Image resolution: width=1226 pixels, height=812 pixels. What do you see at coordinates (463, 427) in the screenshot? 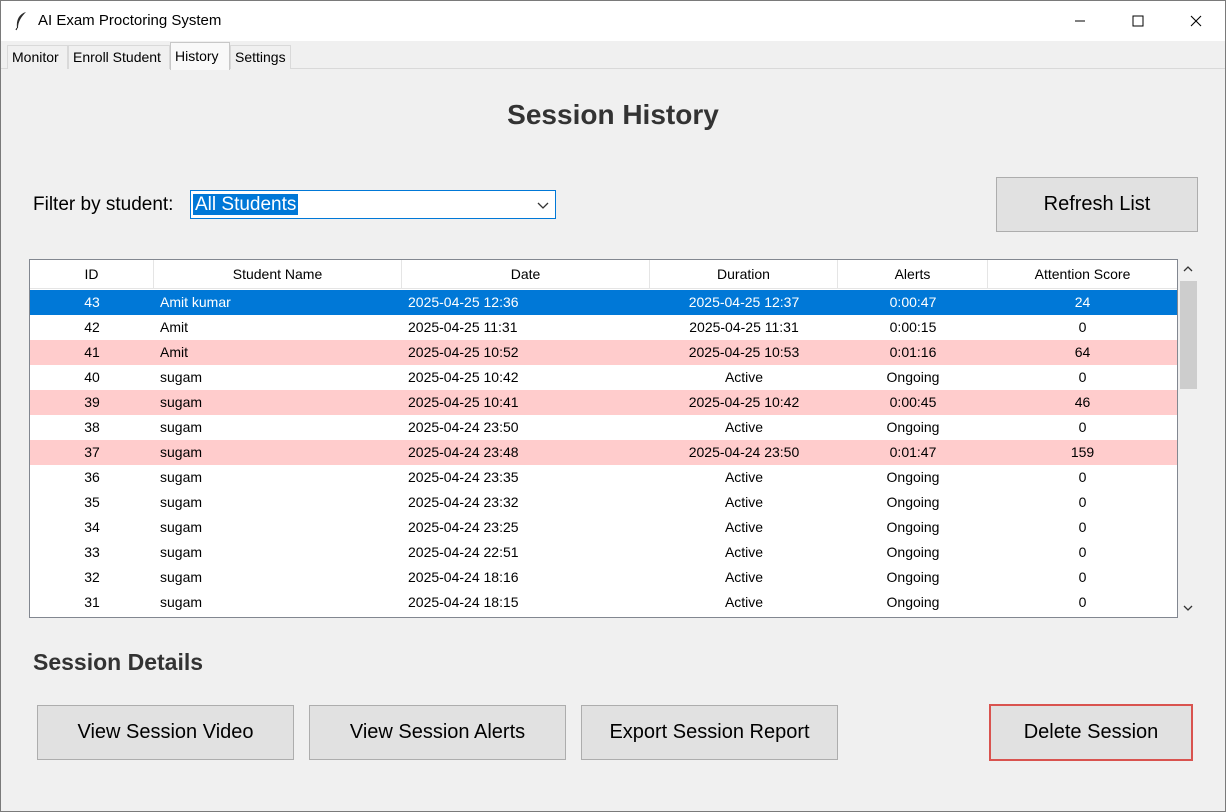
I see `cell-date: 2025-04-24 23:50` at bounding box center [463, 427].